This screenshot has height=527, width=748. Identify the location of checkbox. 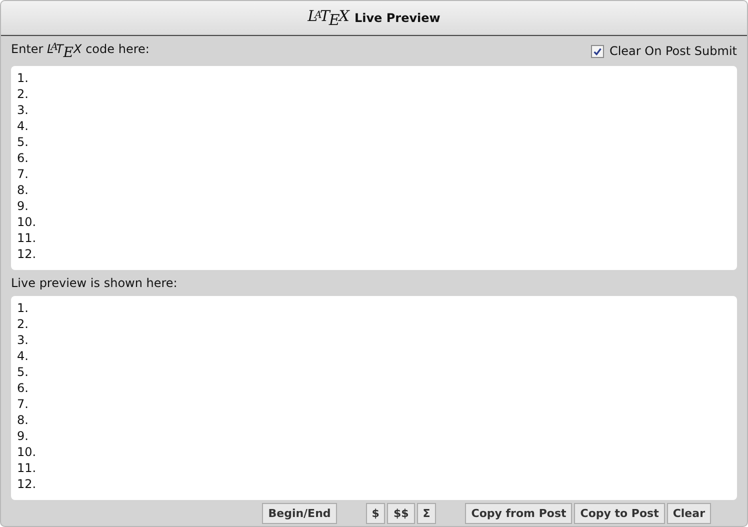
(597, 51).